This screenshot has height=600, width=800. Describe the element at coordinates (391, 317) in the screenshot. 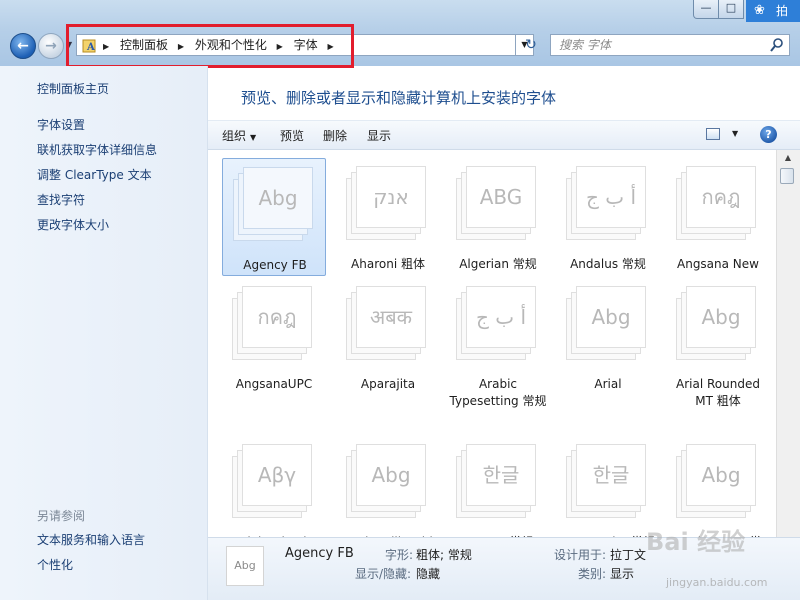

I see `font-sample-glyph: अबक` at that location.